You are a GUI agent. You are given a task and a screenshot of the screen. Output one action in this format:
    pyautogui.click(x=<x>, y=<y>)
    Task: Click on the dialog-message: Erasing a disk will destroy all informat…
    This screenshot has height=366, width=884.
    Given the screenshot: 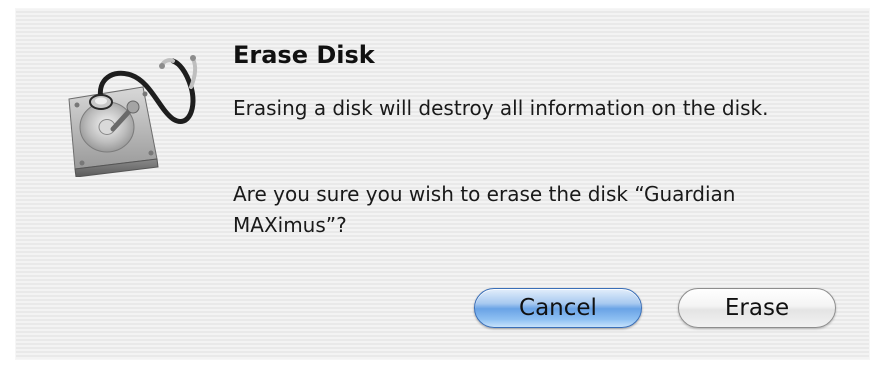 What is the action you would take?
    pyautogui.click(x=501, y=108)
    